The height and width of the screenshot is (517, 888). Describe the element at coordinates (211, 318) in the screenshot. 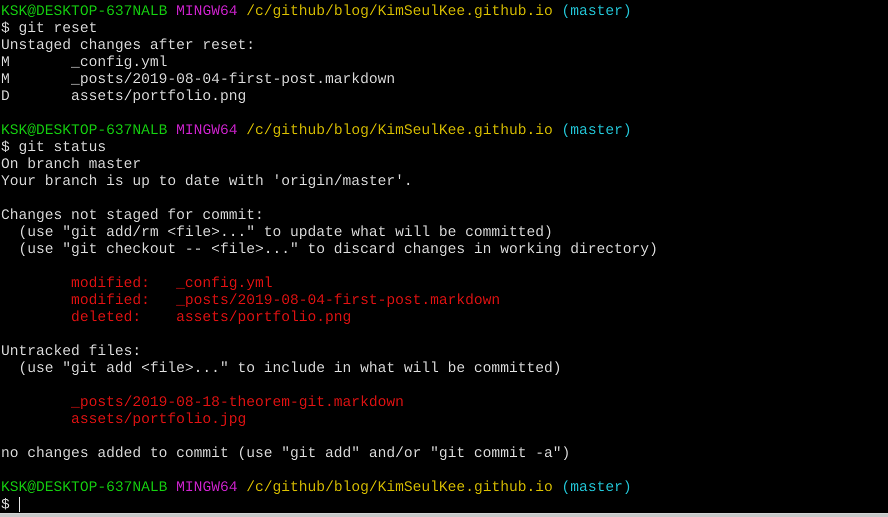

I see `status-line: deleted: assets/portfolio.png` at that location.